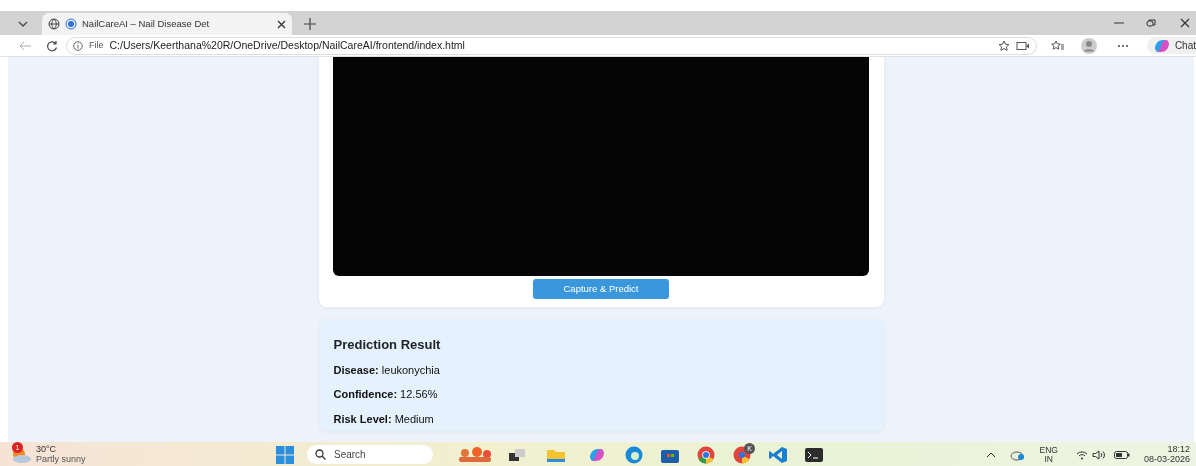  What do you see at coordinates (285, 454) in the screenshot?
I see `start-icon` at bounding box center [285, 454].